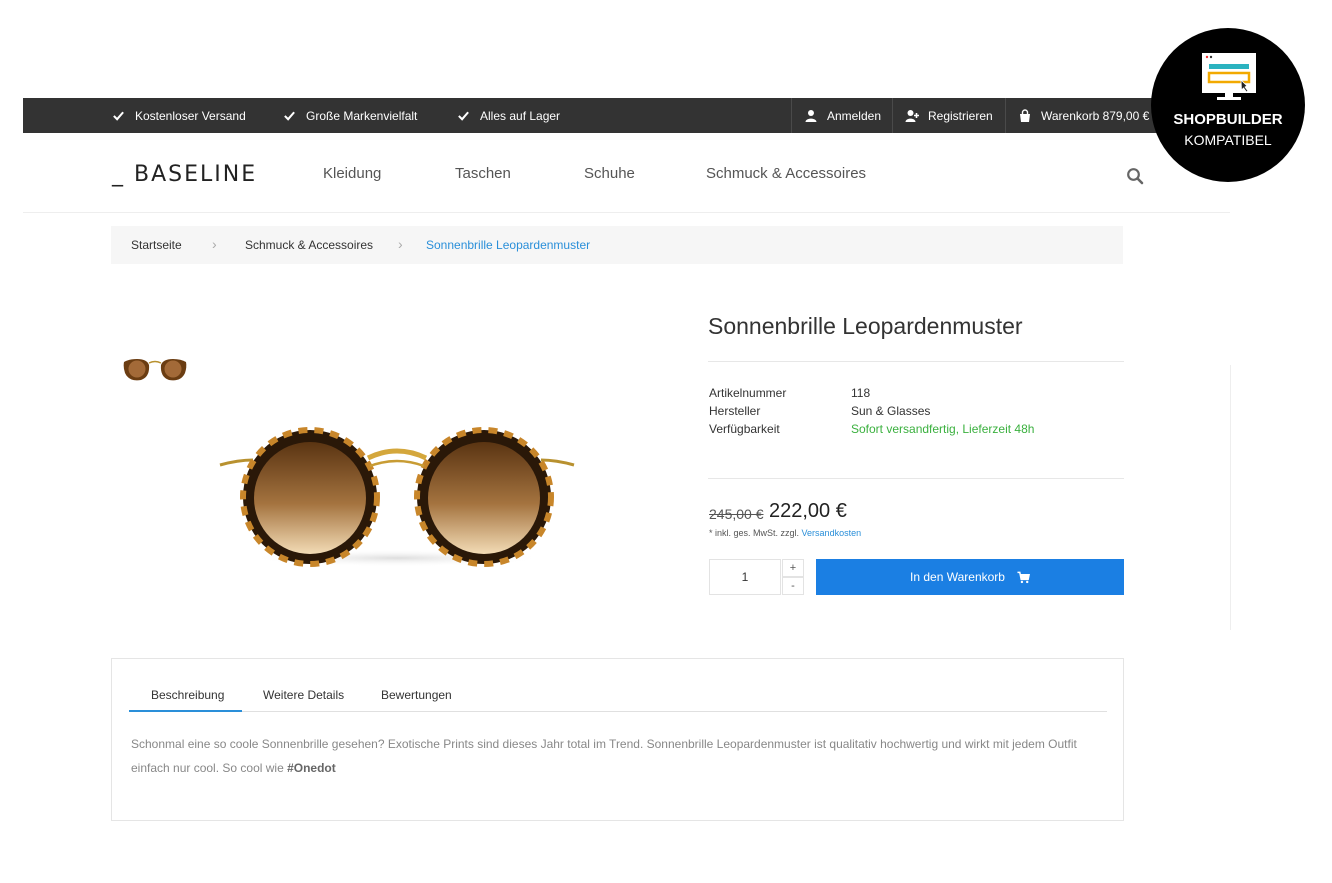 The height and width of the screenshot is (883, 1332). I want to click on tab-divider, so click(618, 711).